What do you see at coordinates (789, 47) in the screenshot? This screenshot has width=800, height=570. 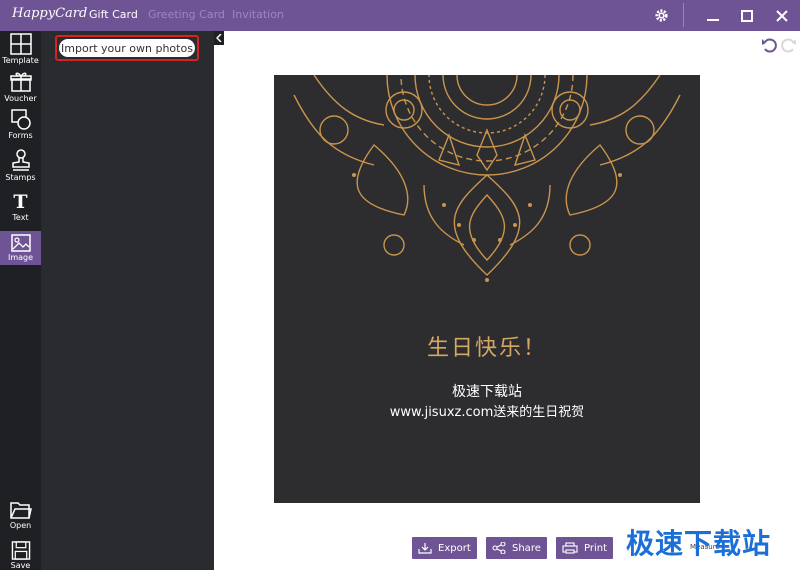 I see `redo-icon` at bounding box center [789, 47].